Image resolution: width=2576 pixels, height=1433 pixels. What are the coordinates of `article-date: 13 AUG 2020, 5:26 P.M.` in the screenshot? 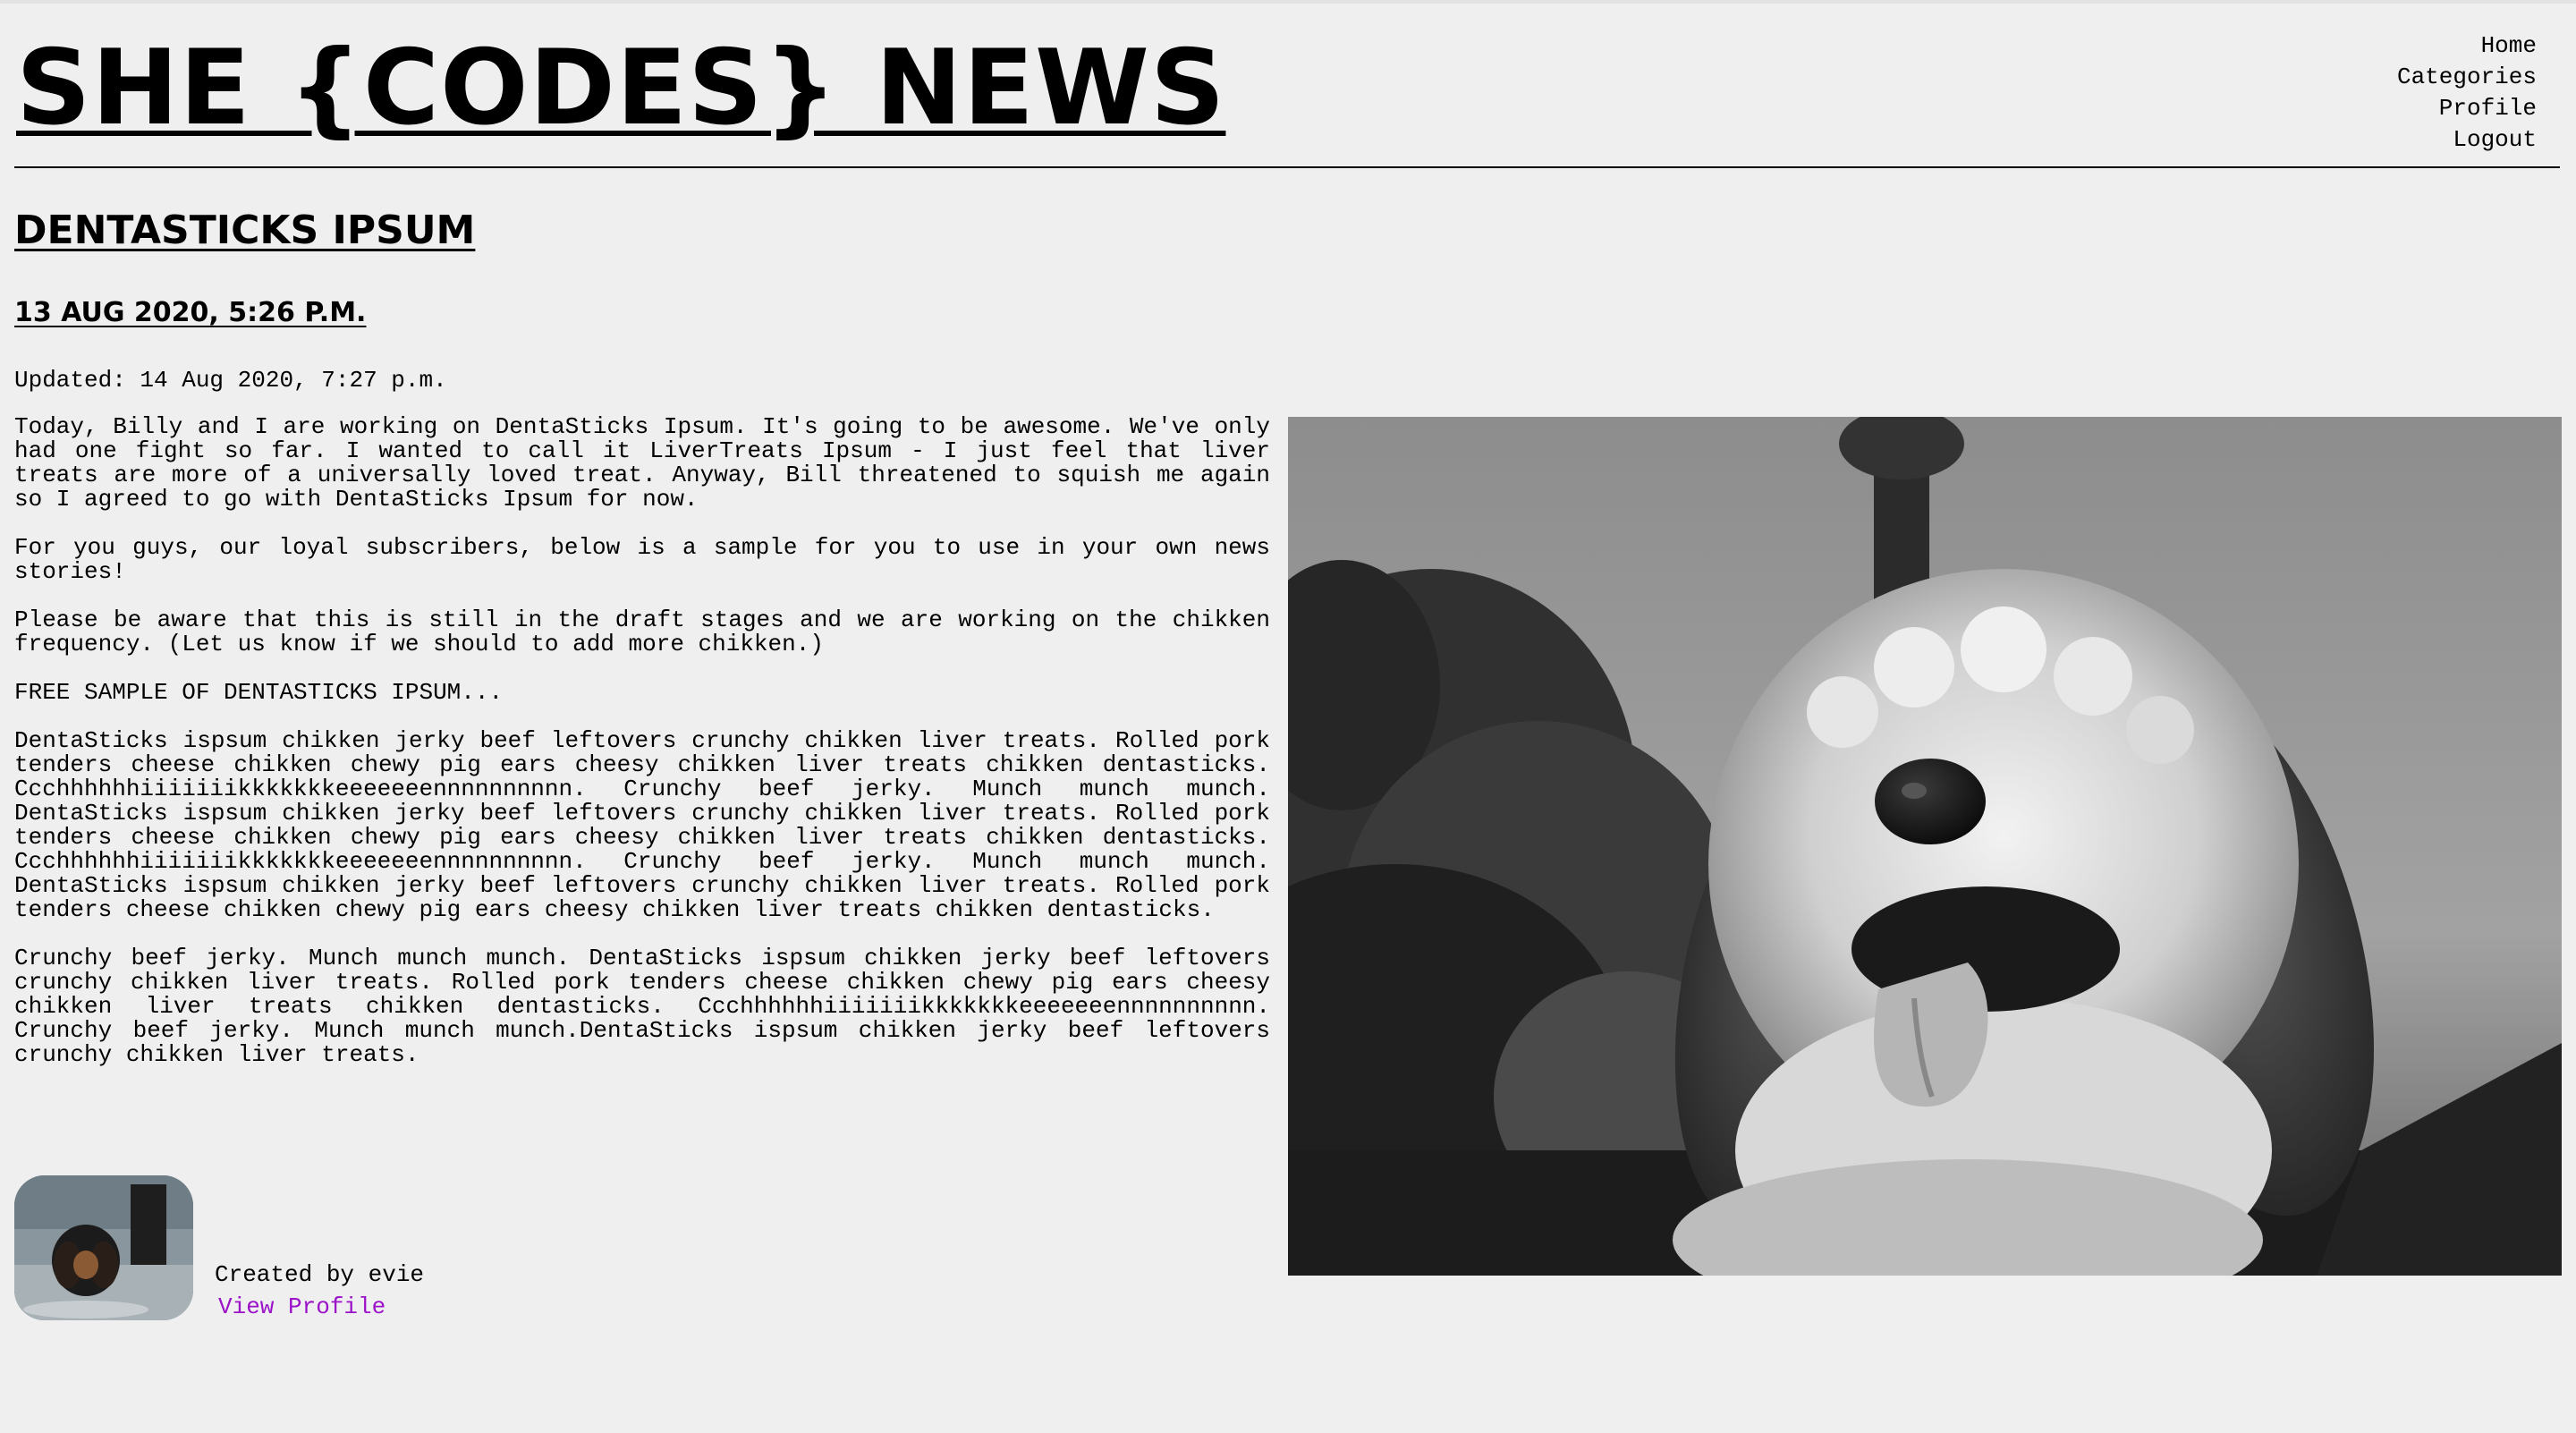 It's located at (190, 312).